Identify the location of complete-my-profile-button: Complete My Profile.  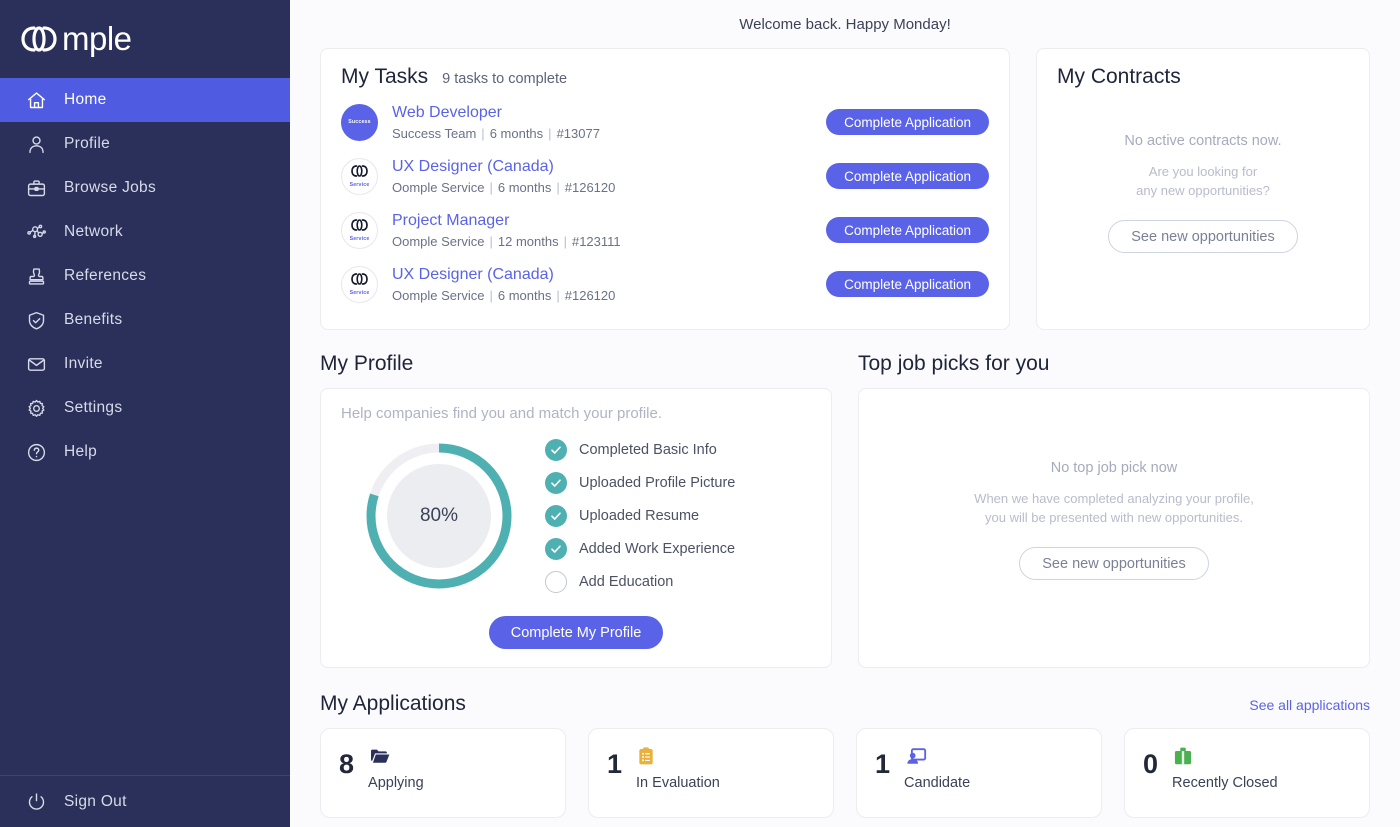
(576, 632).